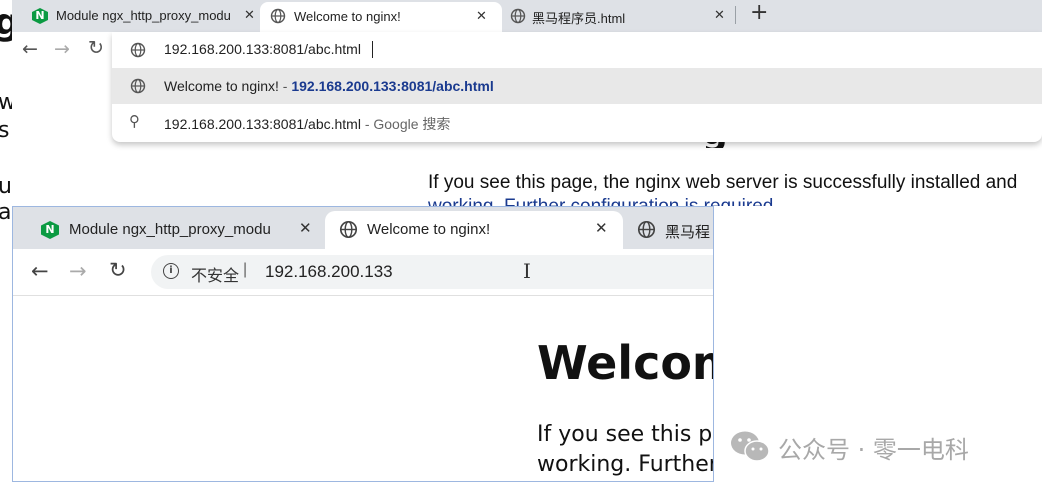 Image resolution: width=1042 pixels, height=488 pixels. What do you see at coordinates (392, 86) in the screenshot?
I see `suggestion-url: 192.168.200.133:8081/abc.html` at bounding box center [392, 86].